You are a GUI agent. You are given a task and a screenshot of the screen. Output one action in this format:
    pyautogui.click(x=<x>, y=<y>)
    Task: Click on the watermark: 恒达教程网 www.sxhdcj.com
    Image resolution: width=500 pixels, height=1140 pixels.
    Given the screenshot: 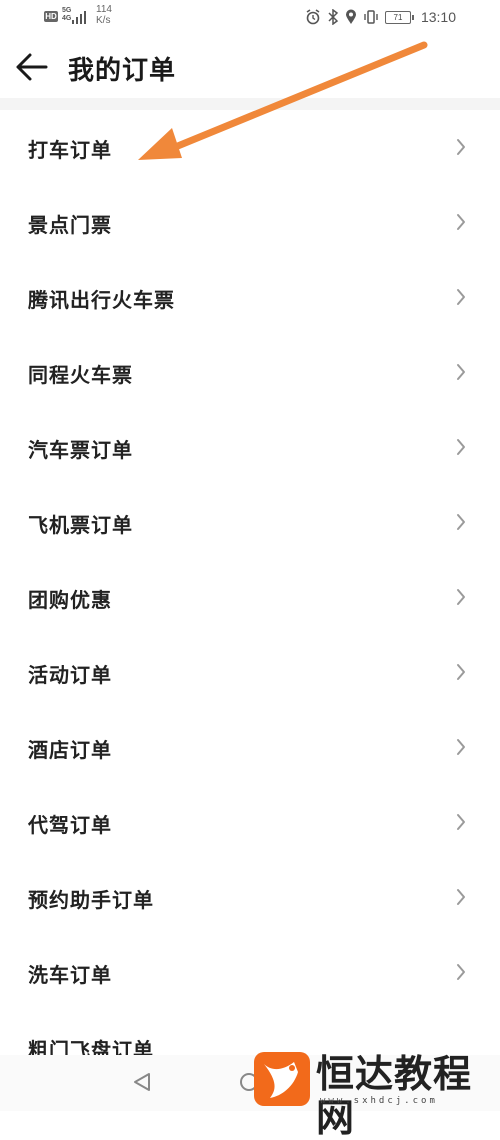 What is the action you would take?
    pyautogui.click(x=375, y=1095)
    